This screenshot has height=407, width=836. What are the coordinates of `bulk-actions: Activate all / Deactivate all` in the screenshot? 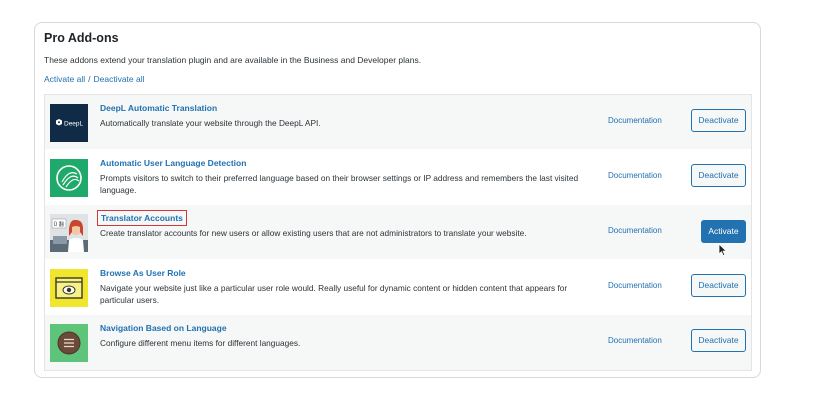 It's located at (94, 79).